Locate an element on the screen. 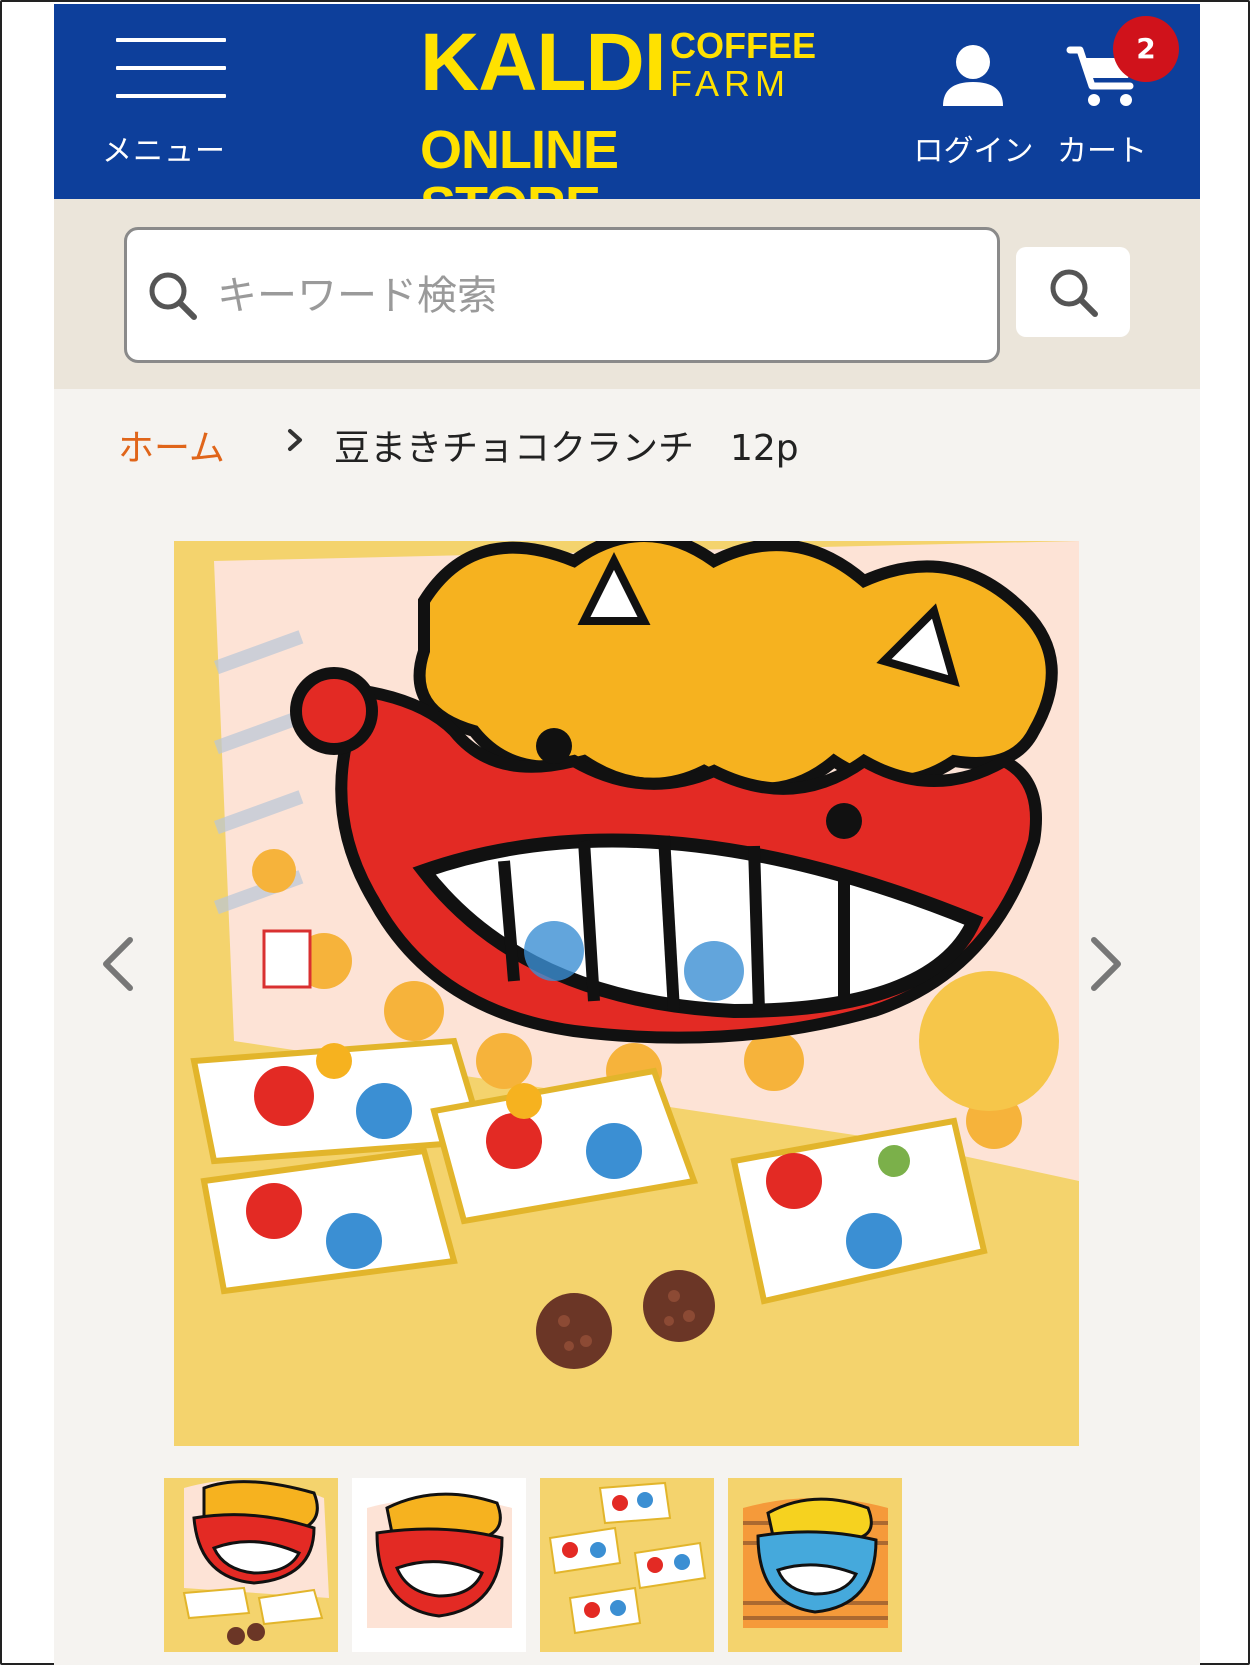  menu-button: メニュー is located at coordinates (164, 101).